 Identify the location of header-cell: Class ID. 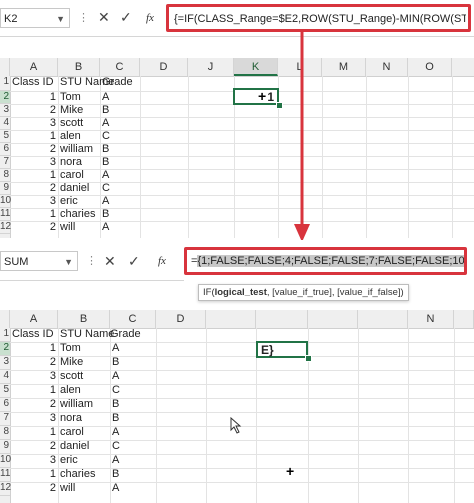
(33, 82).